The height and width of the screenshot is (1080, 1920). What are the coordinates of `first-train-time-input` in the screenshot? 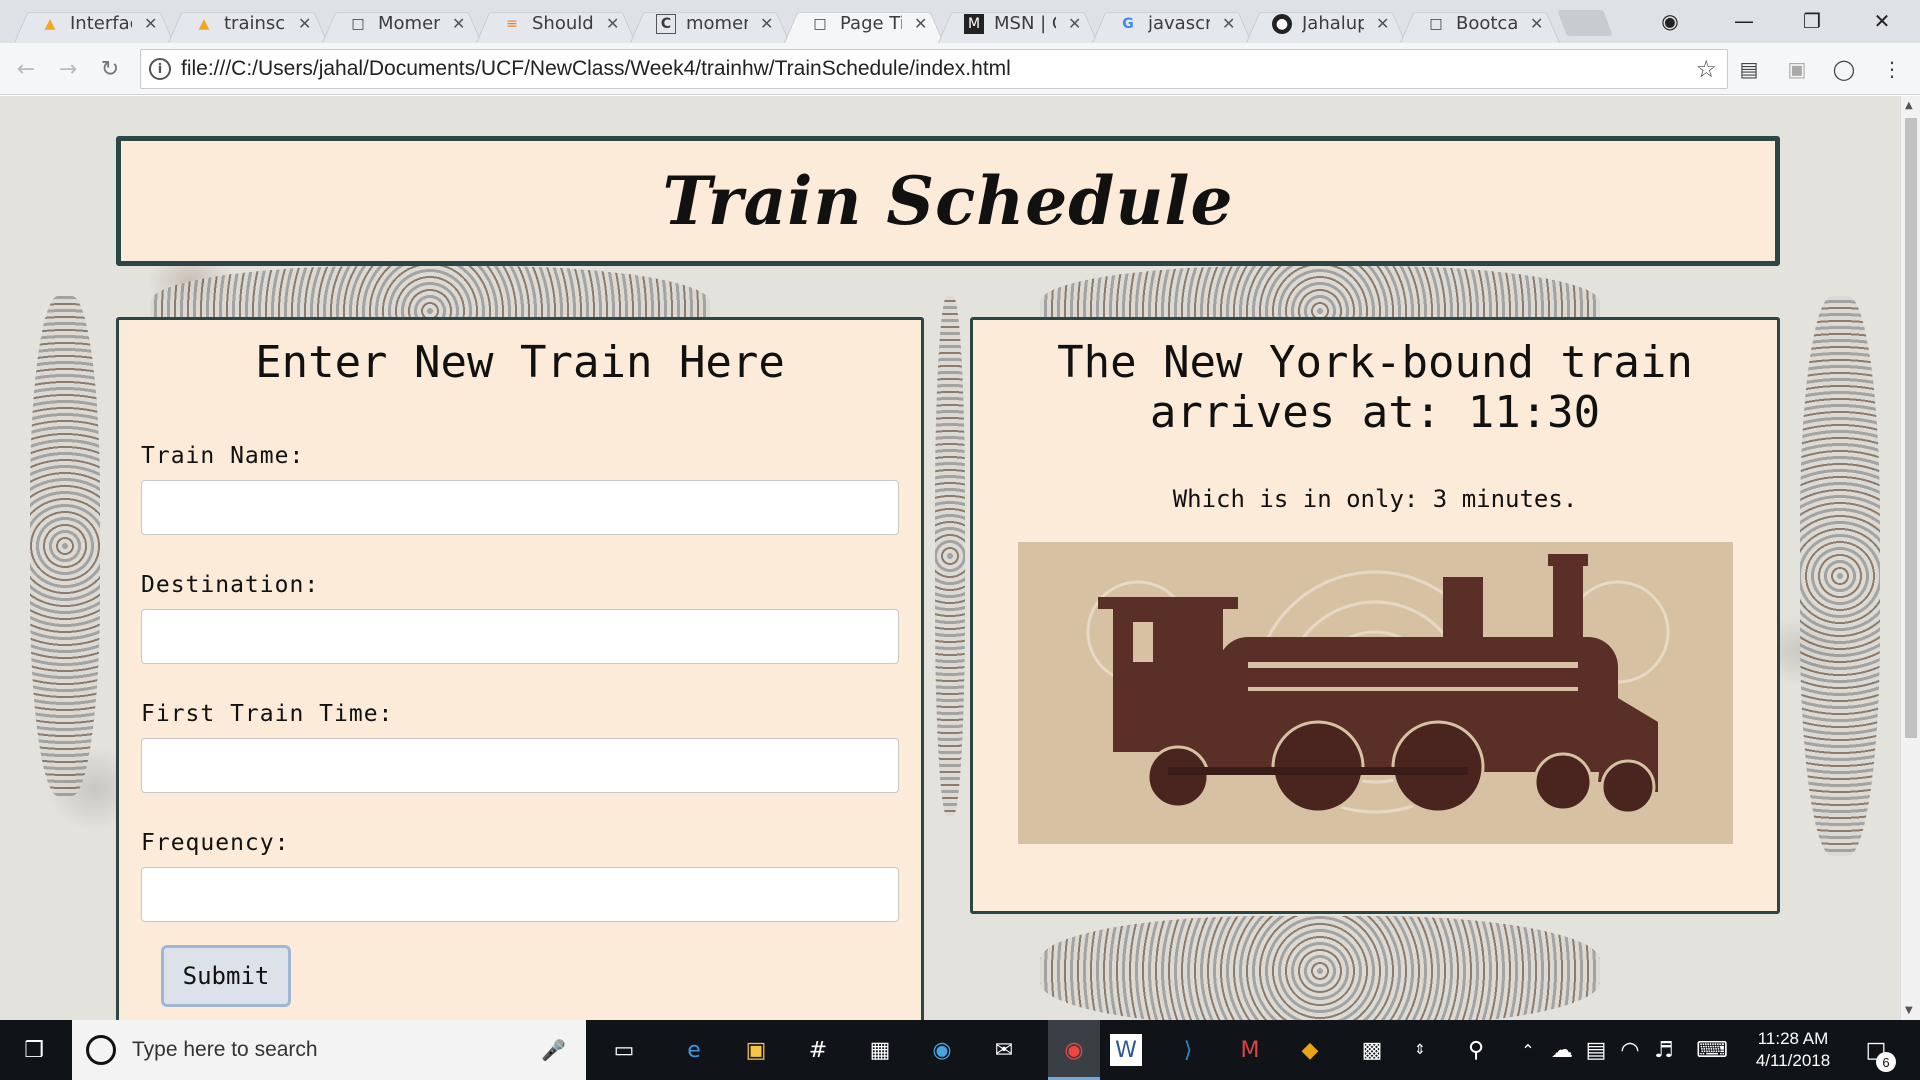 It's located at (520, 765).